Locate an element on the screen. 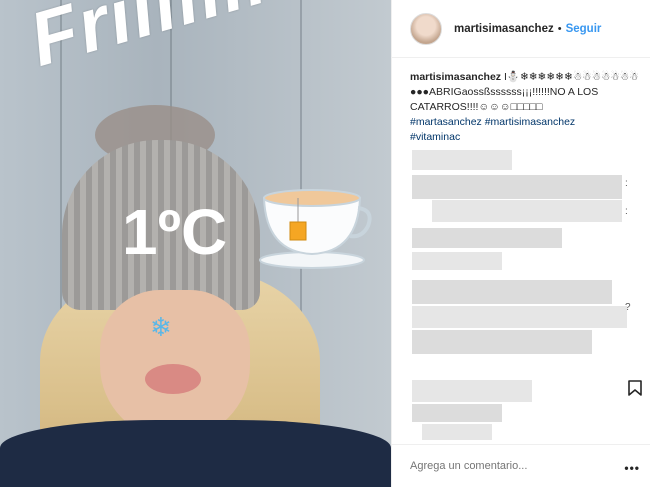 This screenshot has height=487, width=650. follow-button: Seguir is located at coordinates (584, 29).